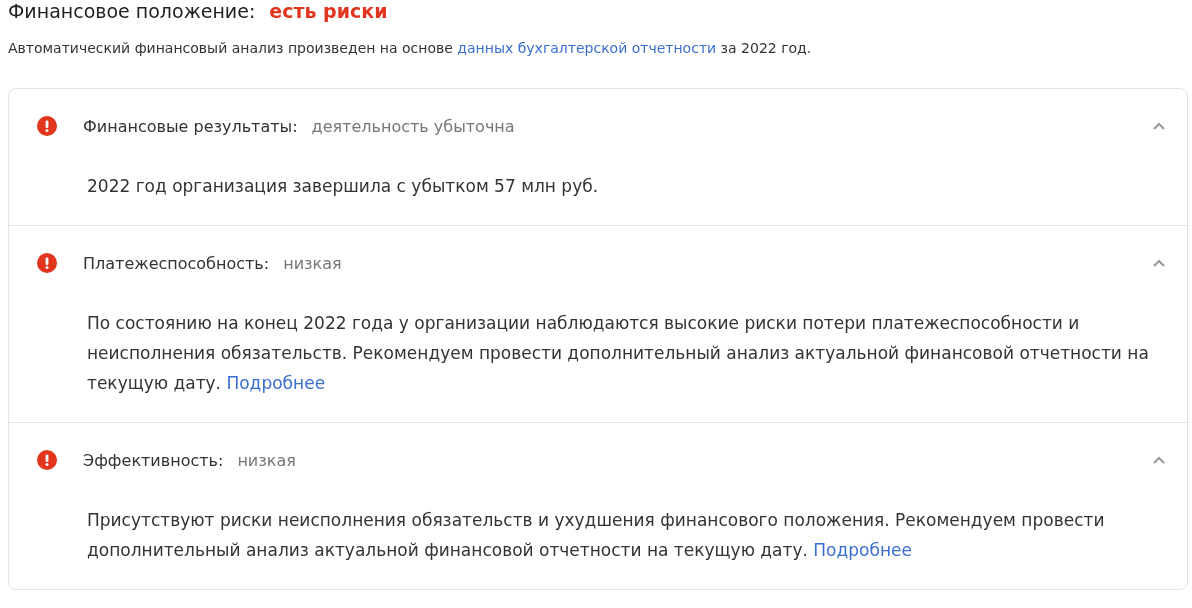 The width and height of the screenshot is (1192, 608). What do you see at coordinates (176, 263) in the screenshot?
I see `section-label: Платежеспособность:` at bounding box center [176, 263].